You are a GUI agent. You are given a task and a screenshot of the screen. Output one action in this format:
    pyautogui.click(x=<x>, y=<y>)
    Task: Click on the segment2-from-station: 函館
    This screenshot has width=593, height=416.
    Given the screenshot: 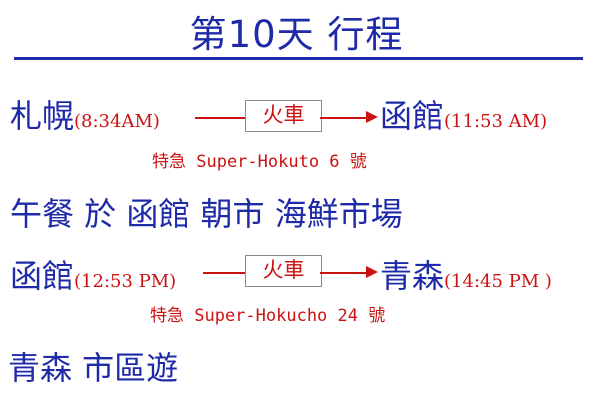 What is the action you would take?
    pyautogui.click(x=42, y=276)
    